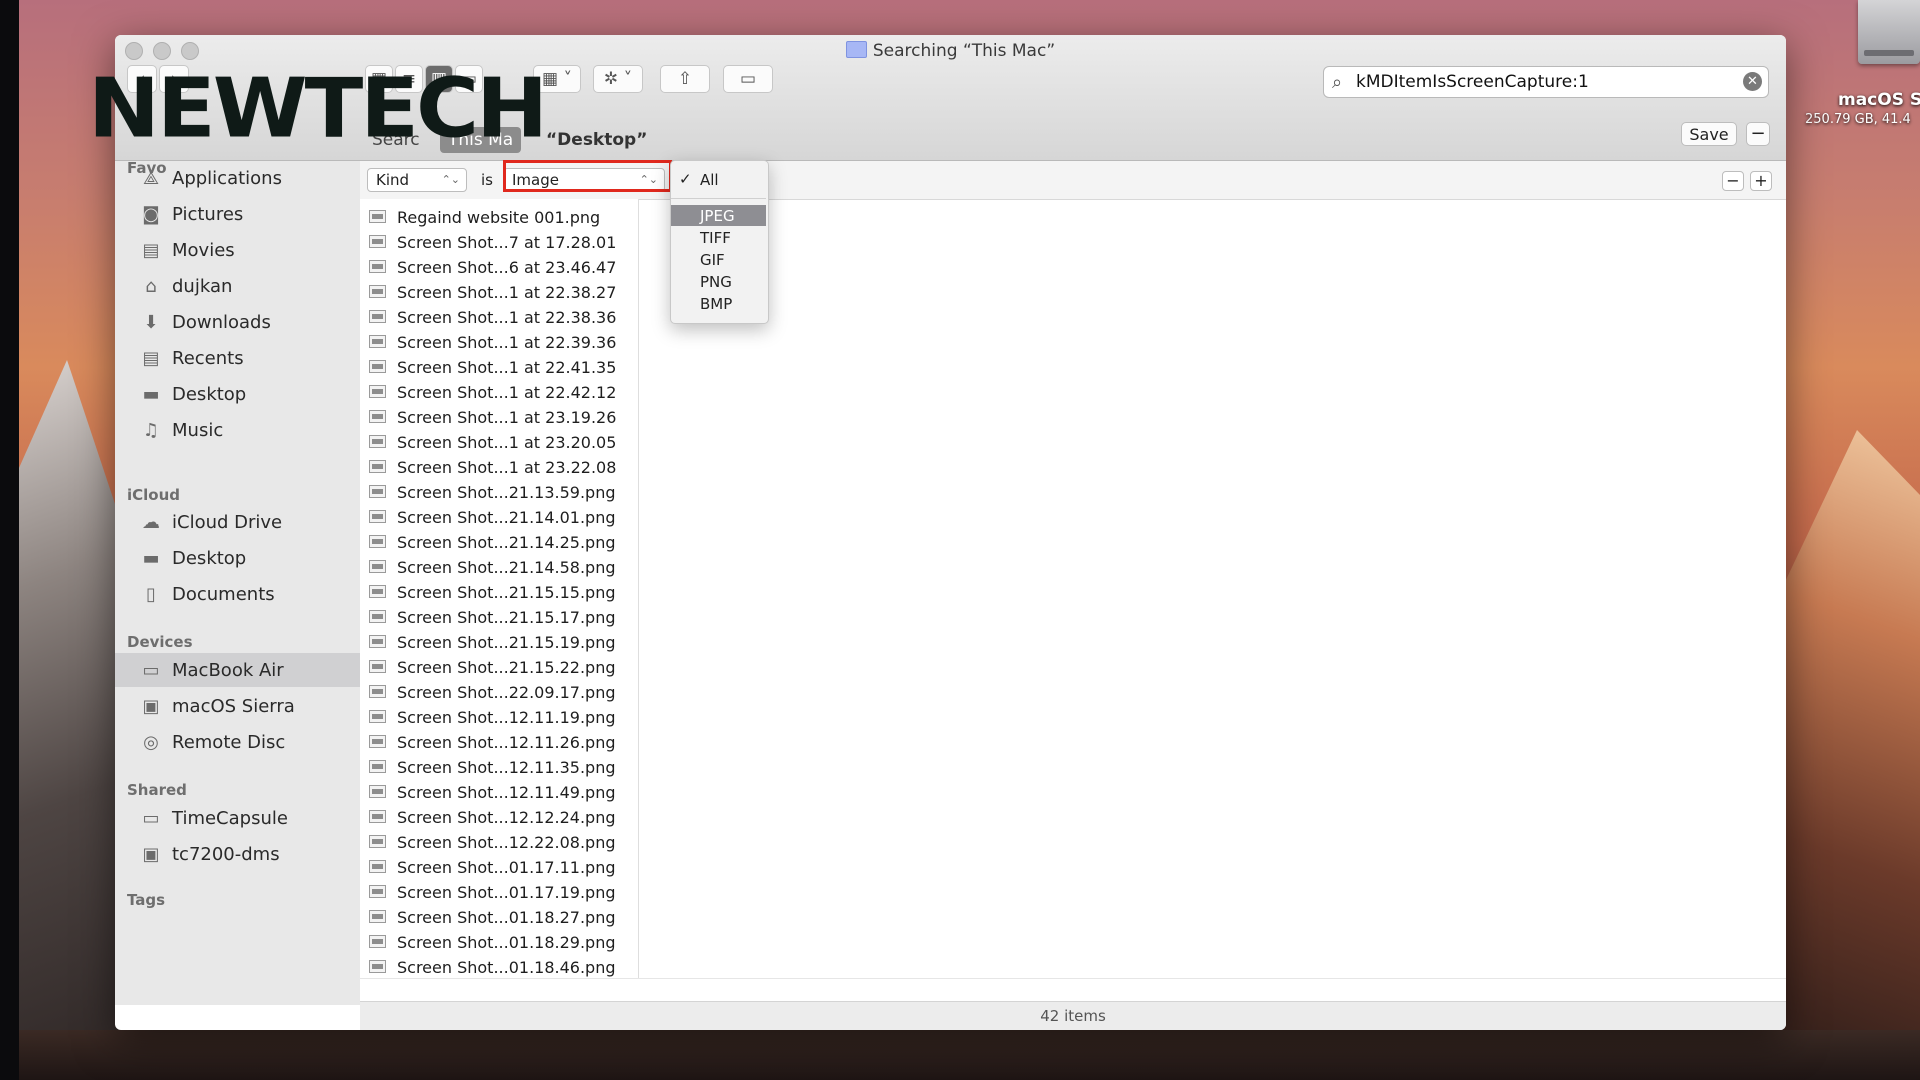 This screenshot has width=1920, height=1080. I want to click on save-search-button: Save, so click(1709, 134).